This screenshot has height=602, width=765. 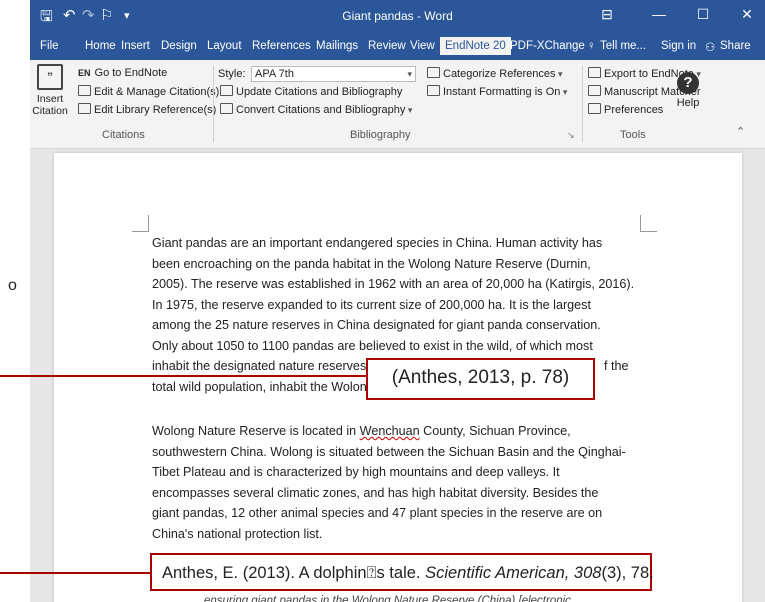 I want to click on tab-layout: Layout, so click(x=224, y=46).